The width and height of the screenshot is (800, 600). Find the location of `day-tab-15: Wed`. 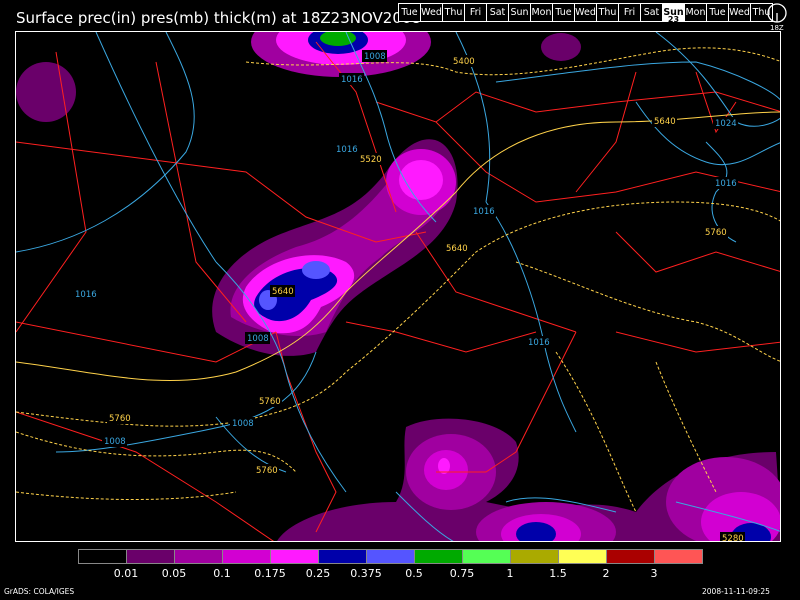

day-tab-15: Wed is located at coordinates (739, 12).